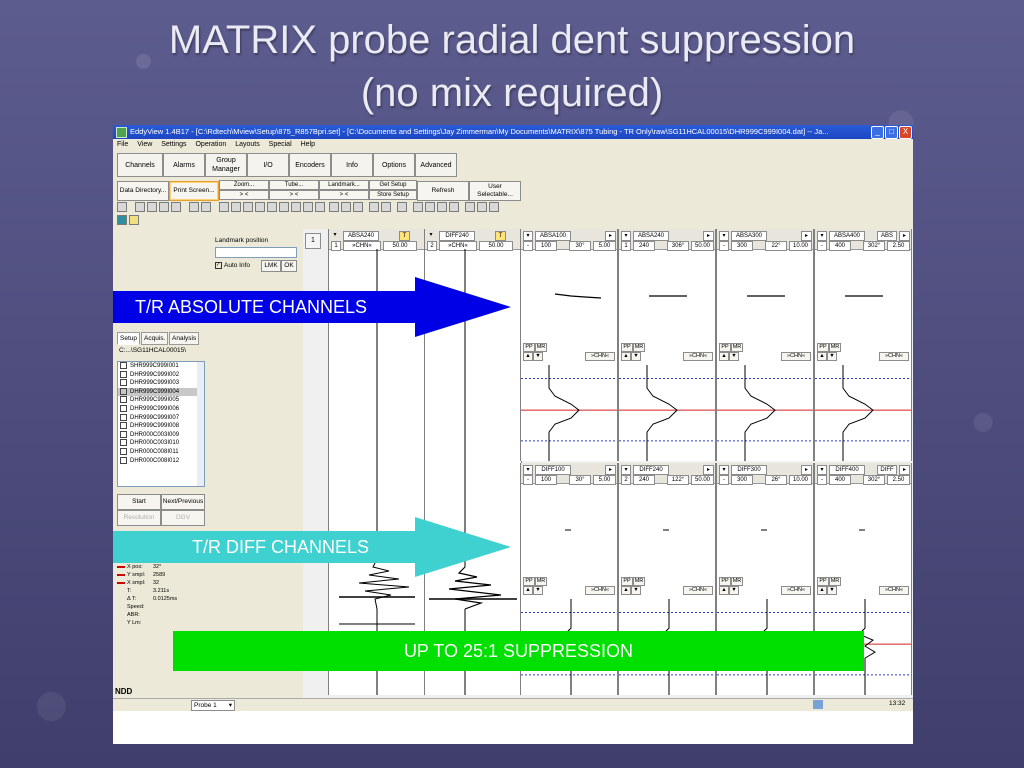  I want to click on paint-icon, so click(470, 207).